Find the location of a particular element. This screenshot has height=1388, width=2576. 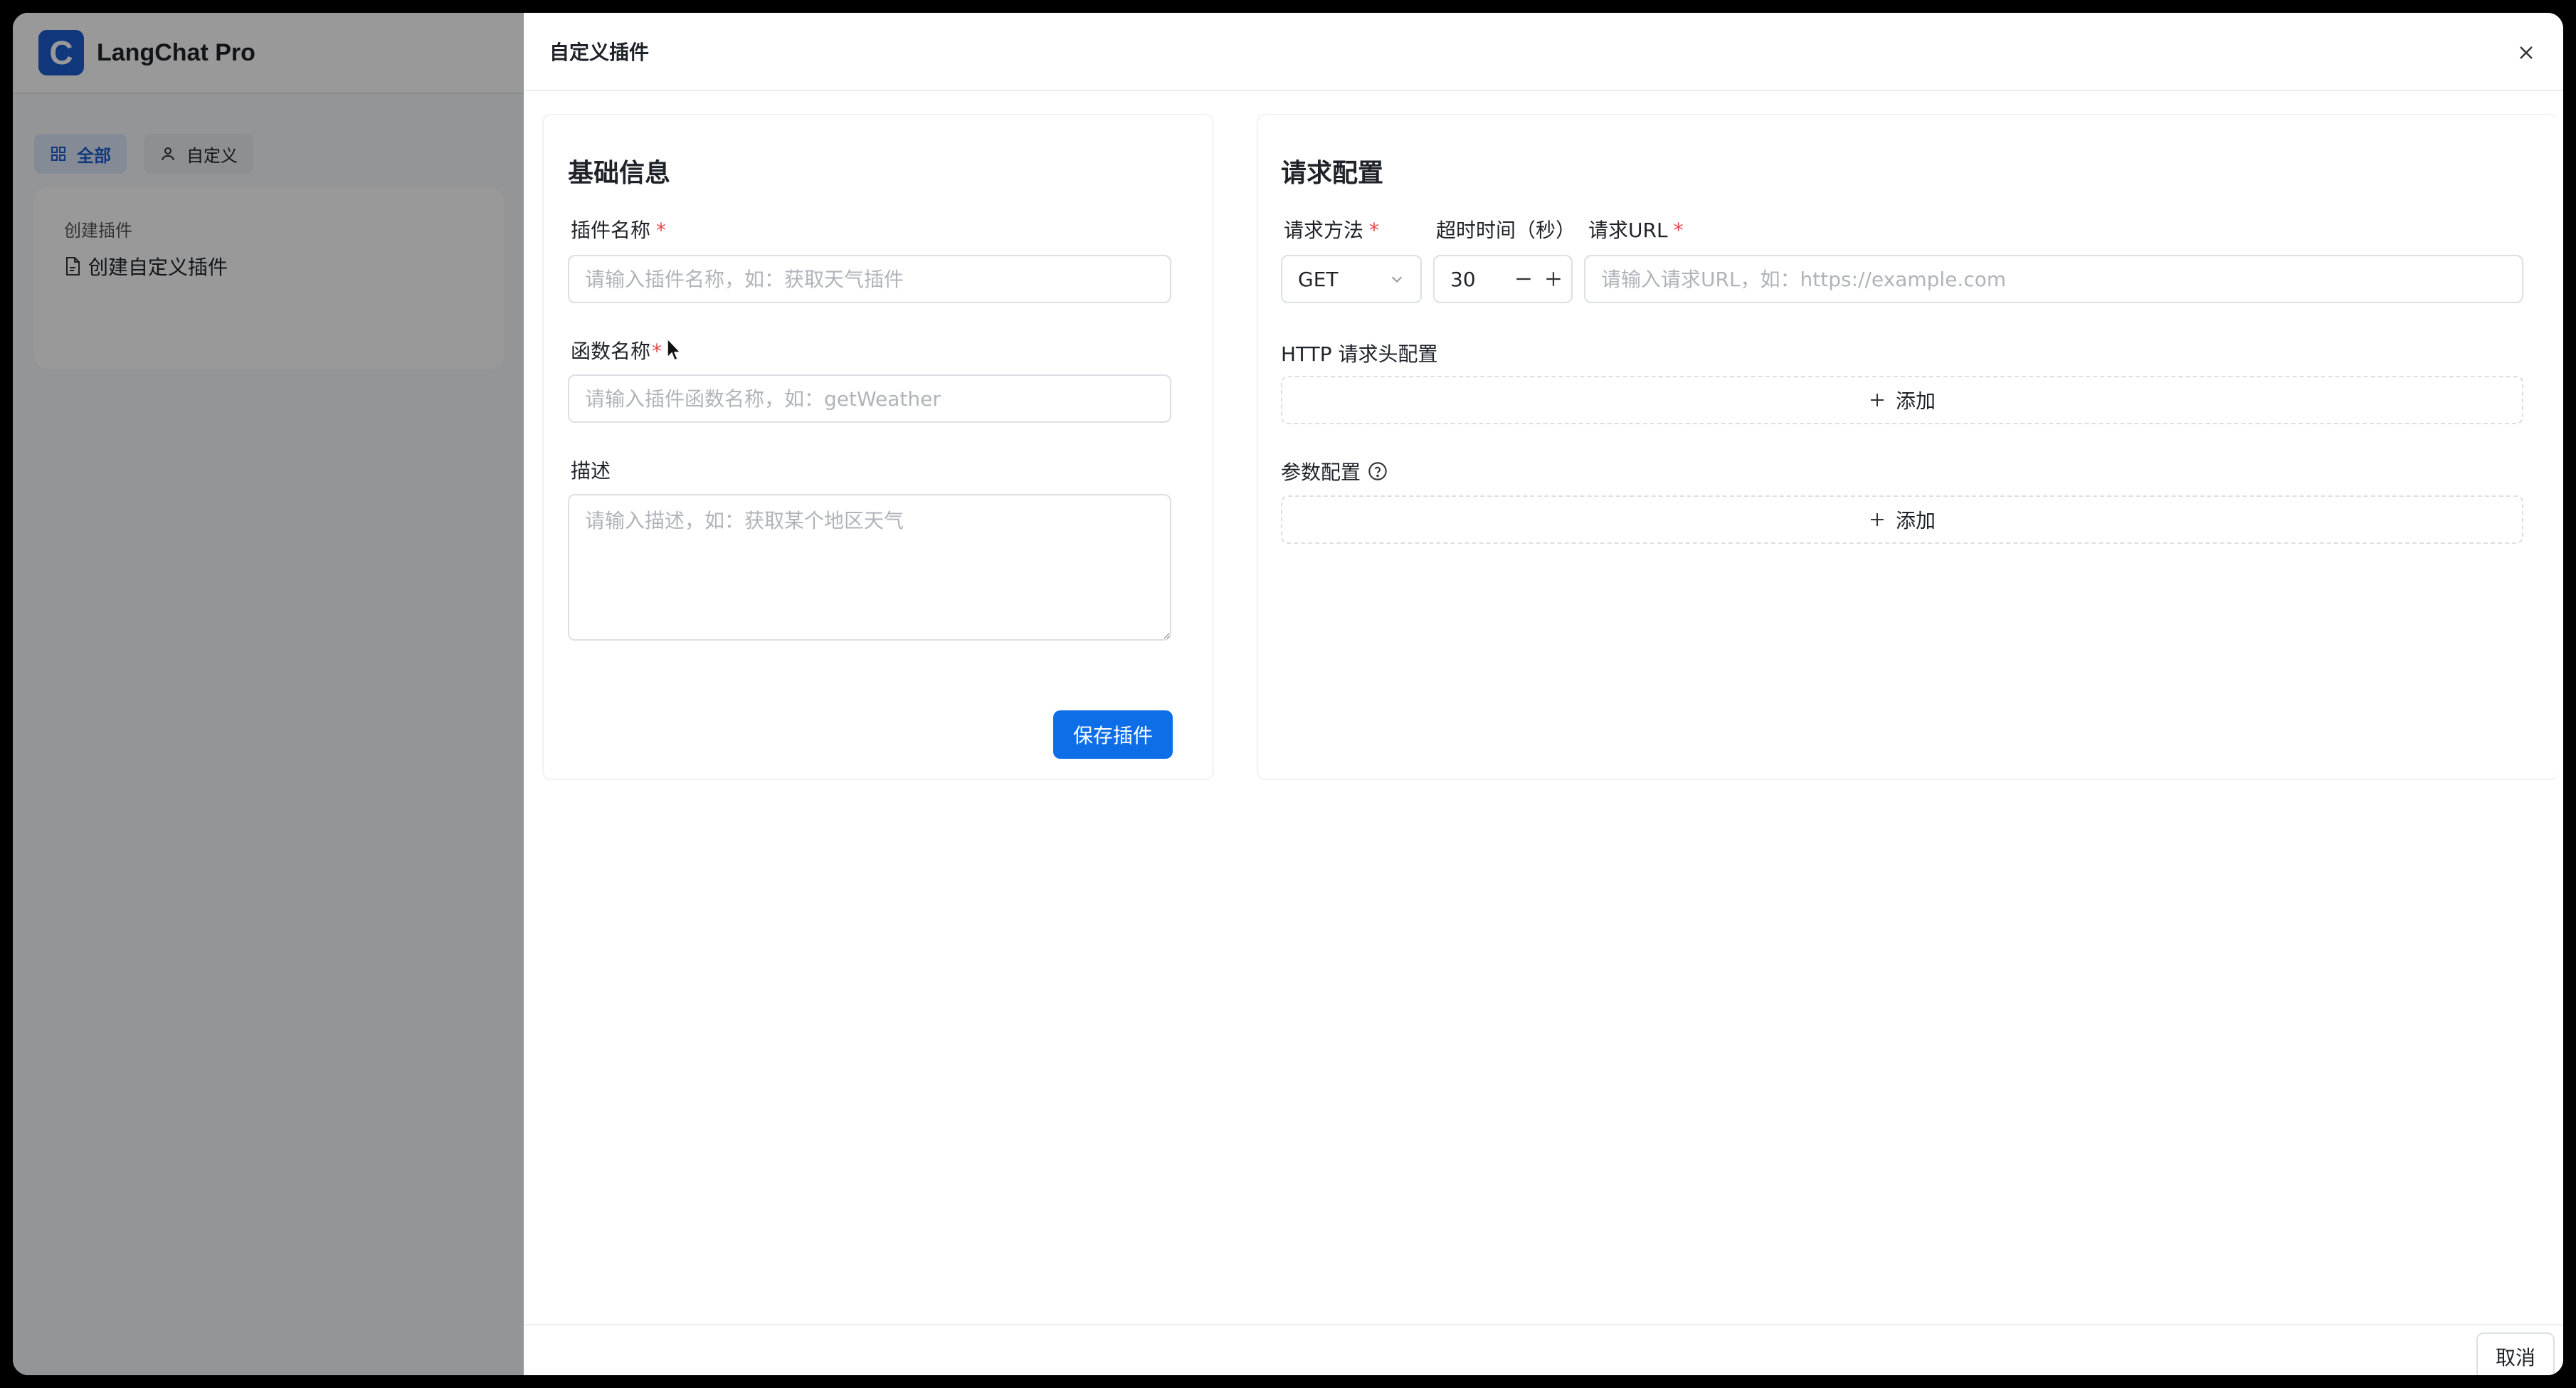

plugin-name-label: 插件名称 * is located at coordinates (619, 230).